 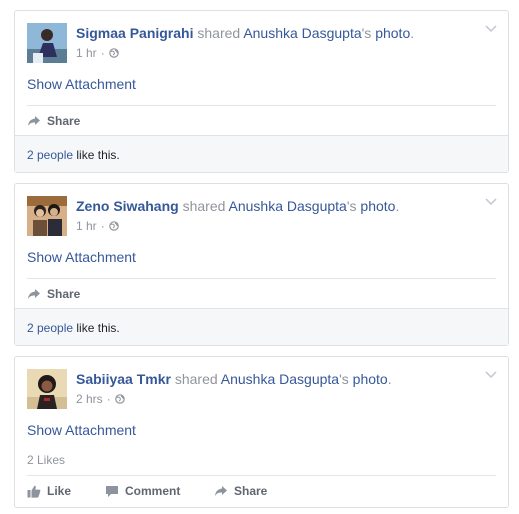 I want to click on like-button: Like, so click(x=49, y=491).